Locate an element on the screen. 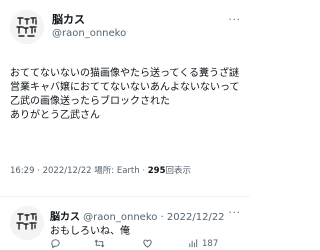 Image resolution: width=320 pixels, height=250 pixels. reply-header: 脳カス @raon_onneko · 2022/12/22 is located at coordinates (137, 215).